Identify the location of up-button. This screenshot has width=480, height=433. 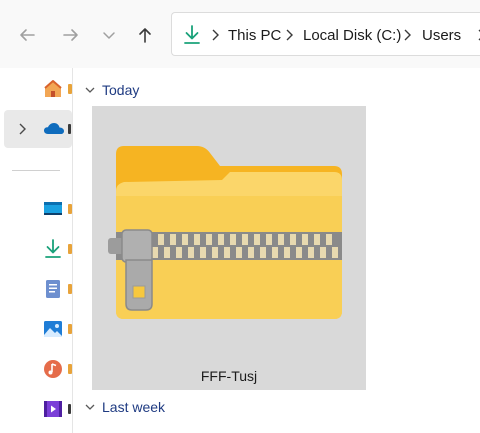
(145, 35).